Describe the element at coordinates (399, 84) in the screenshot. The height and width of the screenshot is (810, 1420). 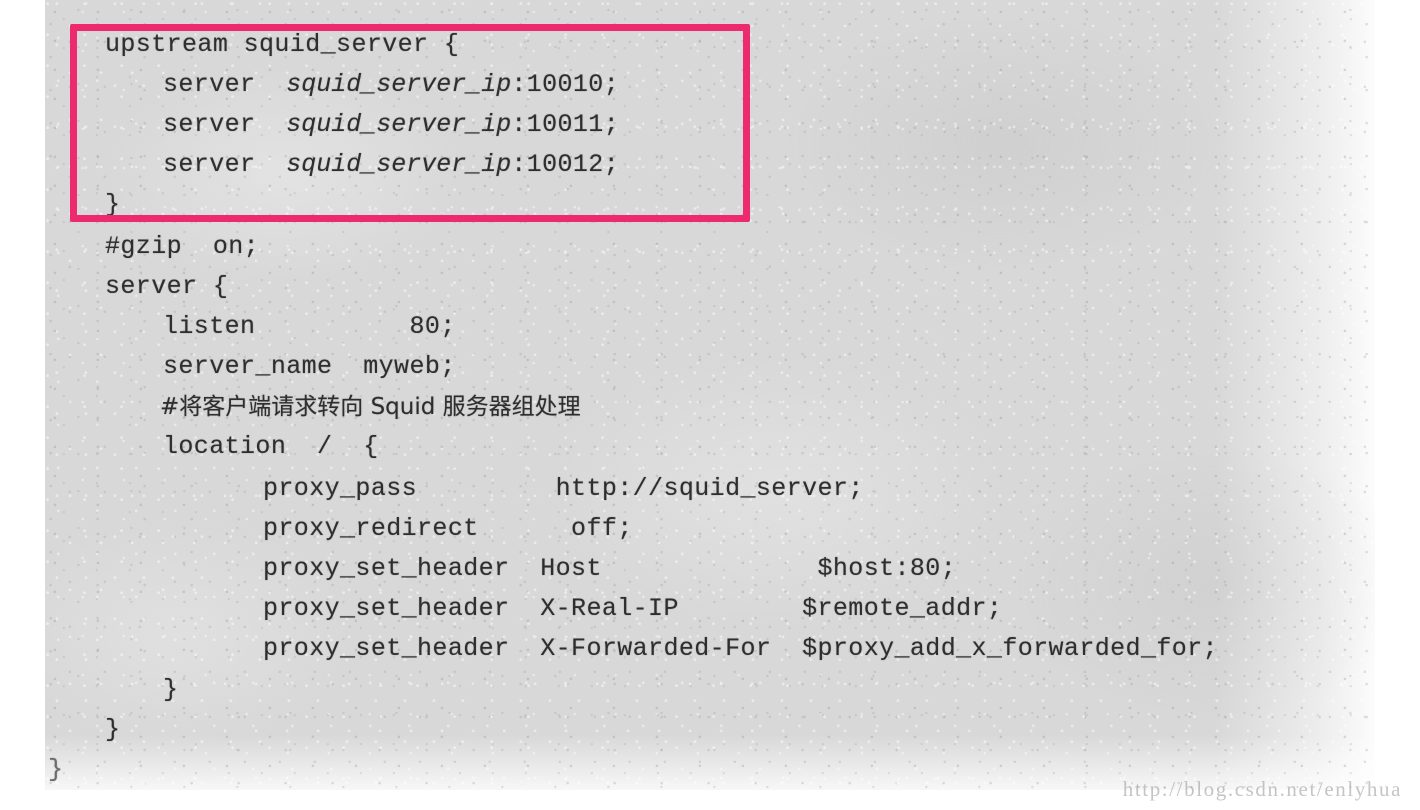
I see `squid-server-ip-var-1: squid_server_ip` at that location.